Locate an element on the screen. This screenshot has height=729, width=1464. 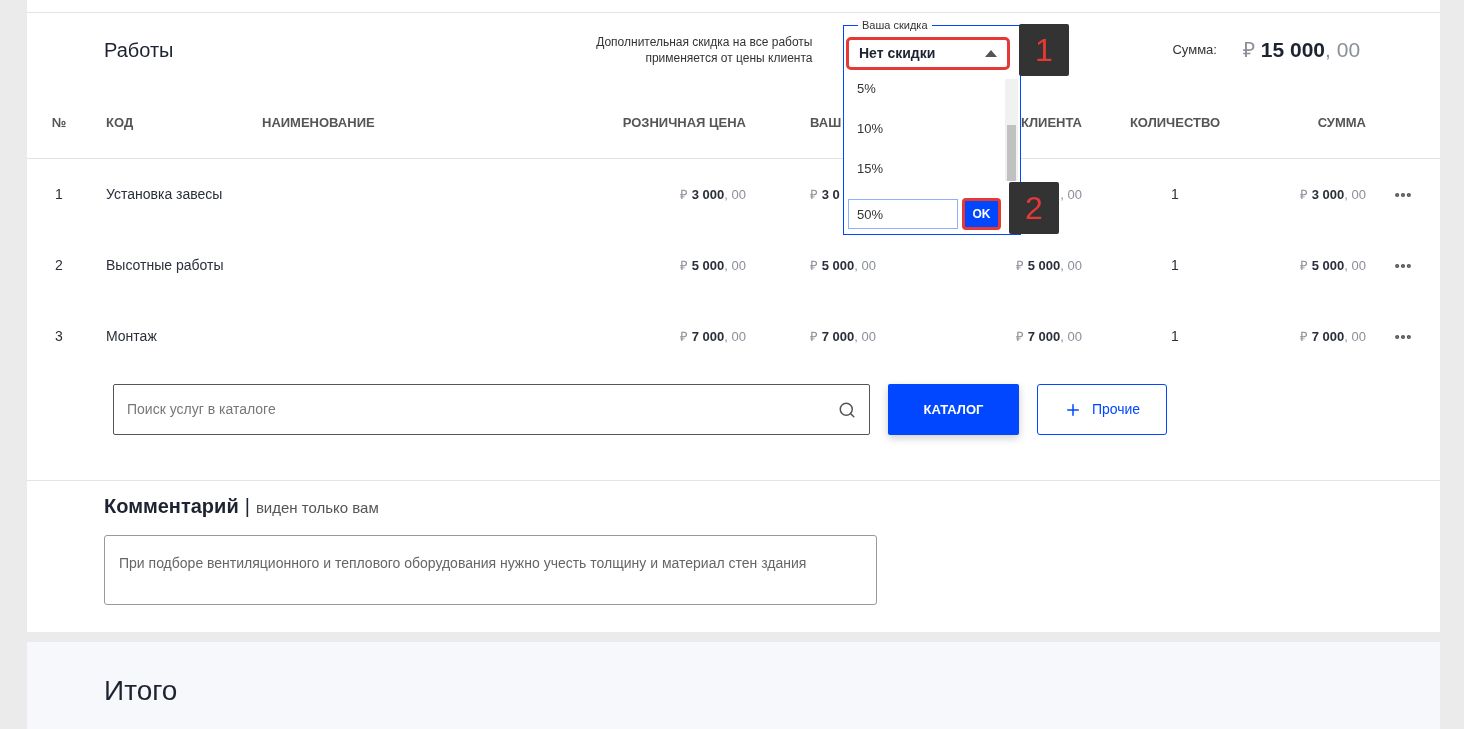
annotation-badge: 1 is located at coordinates (1044, 50).